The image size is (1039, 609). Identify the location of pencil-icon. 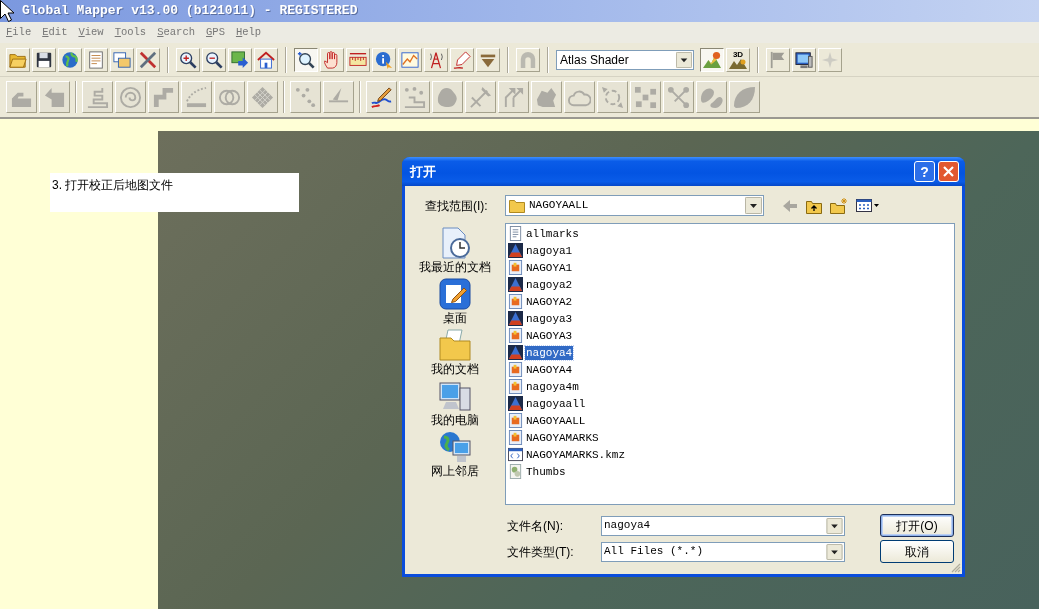
(462, 59).